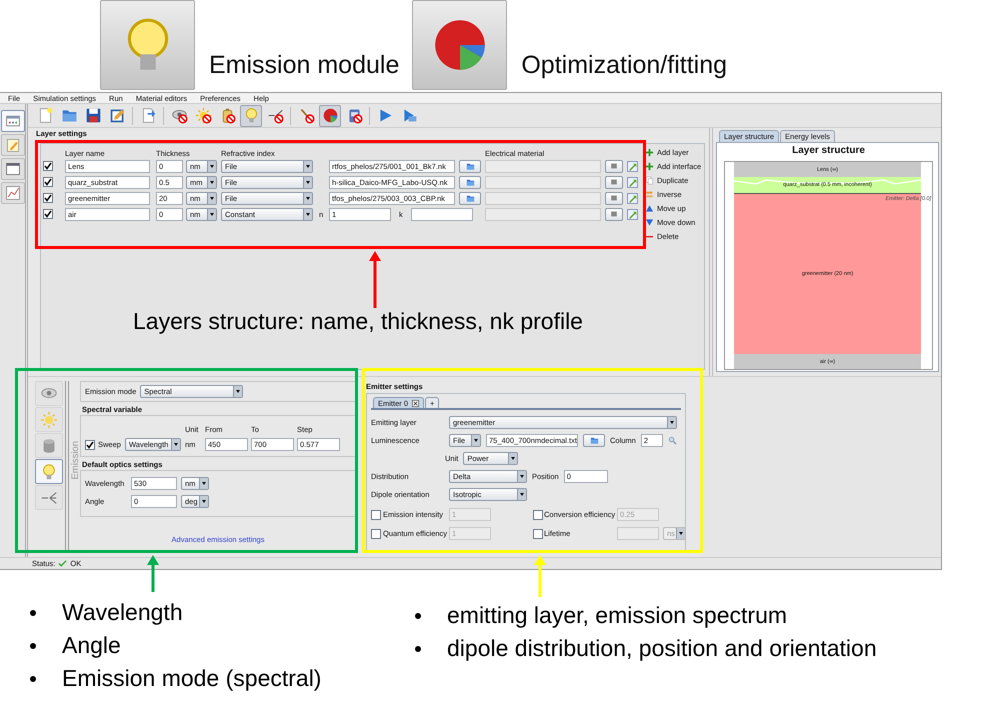  What do you see at coordinates (828, 151) in the screenshot?
I see `panel-title: Layer structure` at bounding box center [828, 151].